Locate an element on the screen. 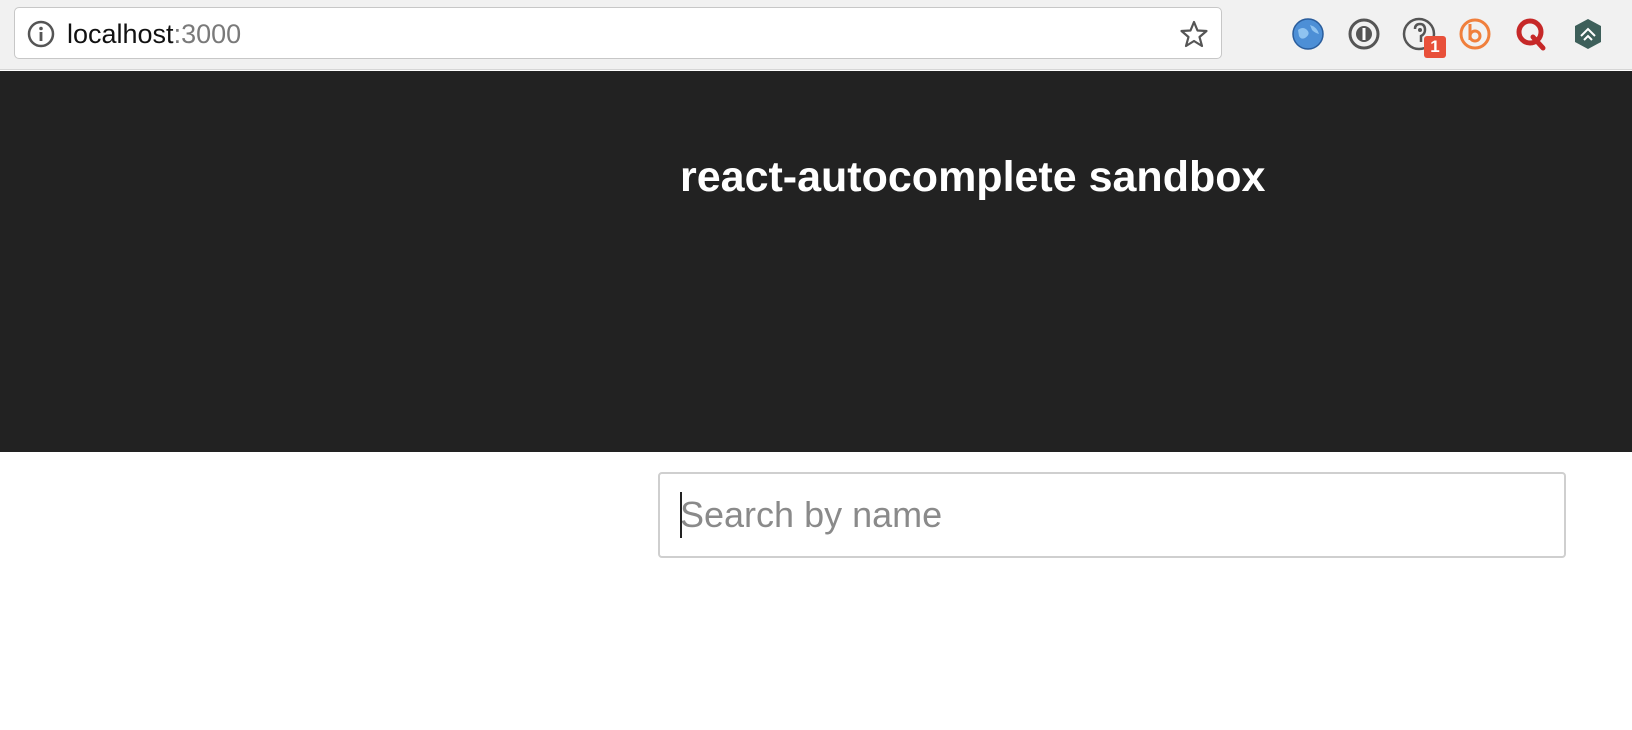 Image resolution: width=1632 pixels, height=730 pixels. address-bar: localhost:3000 is located at coordinates (618, 33).